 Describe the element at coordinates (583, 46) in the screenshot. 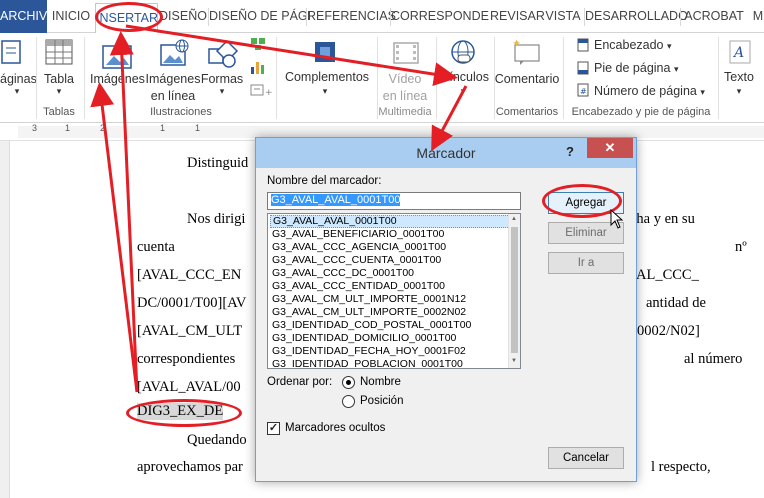

I see `header-icon` at that location.